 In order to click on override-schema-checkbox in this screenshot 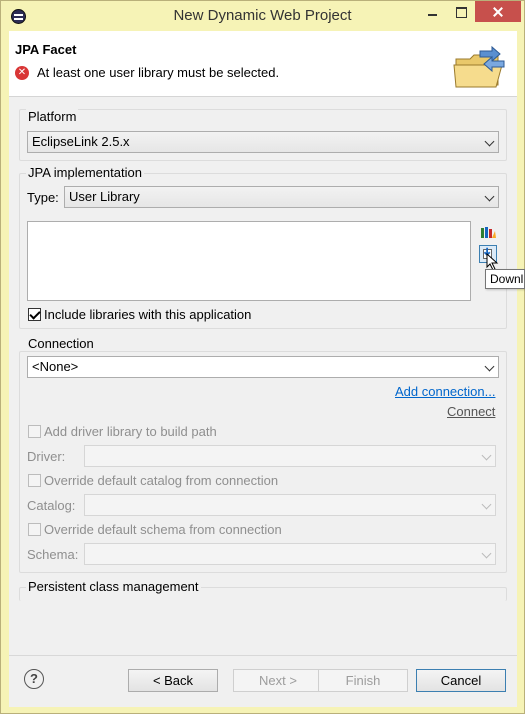, I will do `click(34, 529)`.